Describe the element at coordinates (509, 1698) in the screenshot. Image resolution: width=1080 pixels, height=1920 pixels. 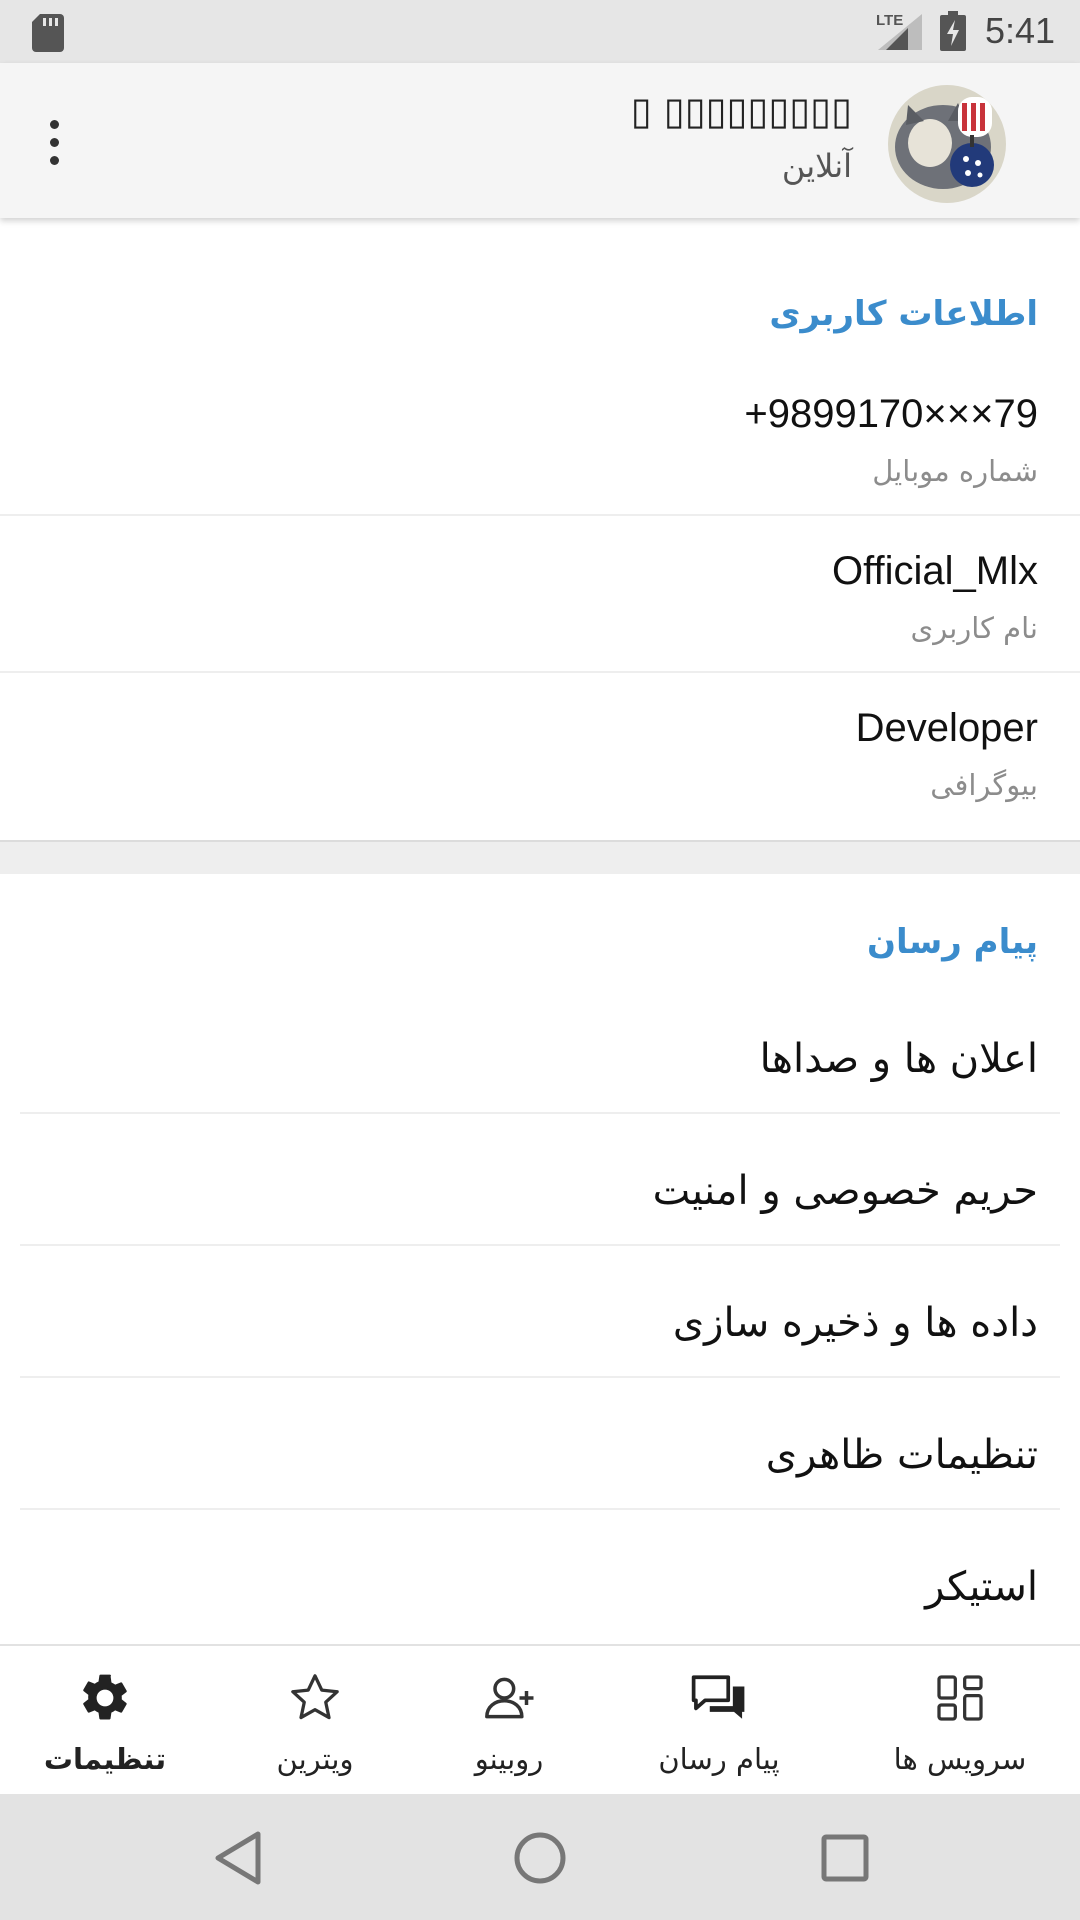
I see `add-user-icon` at that location.